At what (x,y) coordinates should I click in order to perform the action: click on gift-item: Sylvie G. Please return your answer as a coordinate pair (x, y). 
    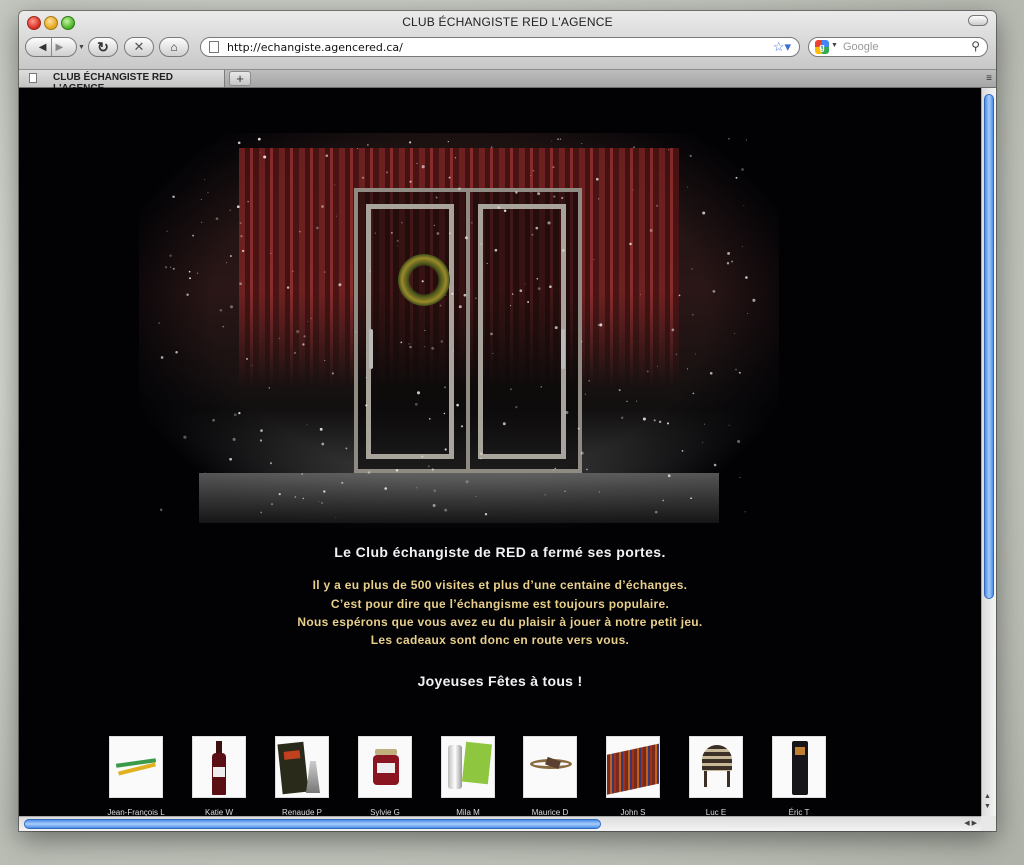
    Looking at the image, I should click on (385, 776).